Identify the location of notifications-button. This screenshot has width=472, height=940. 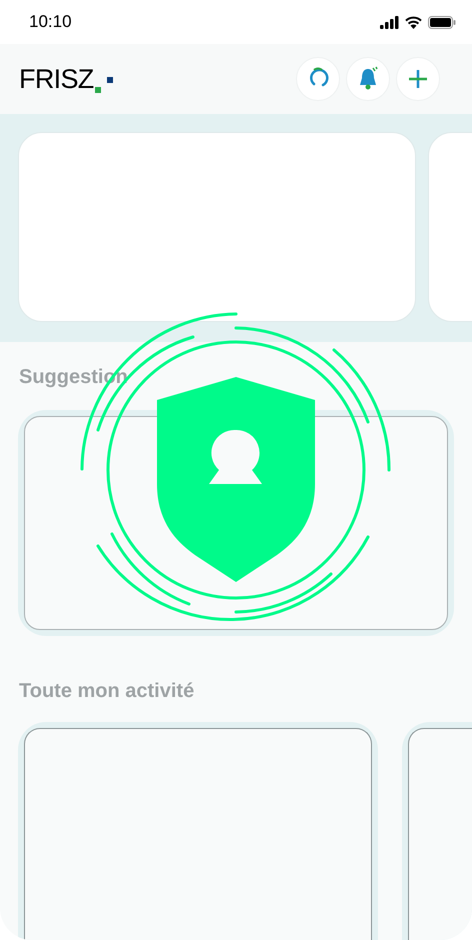
(368, 79).